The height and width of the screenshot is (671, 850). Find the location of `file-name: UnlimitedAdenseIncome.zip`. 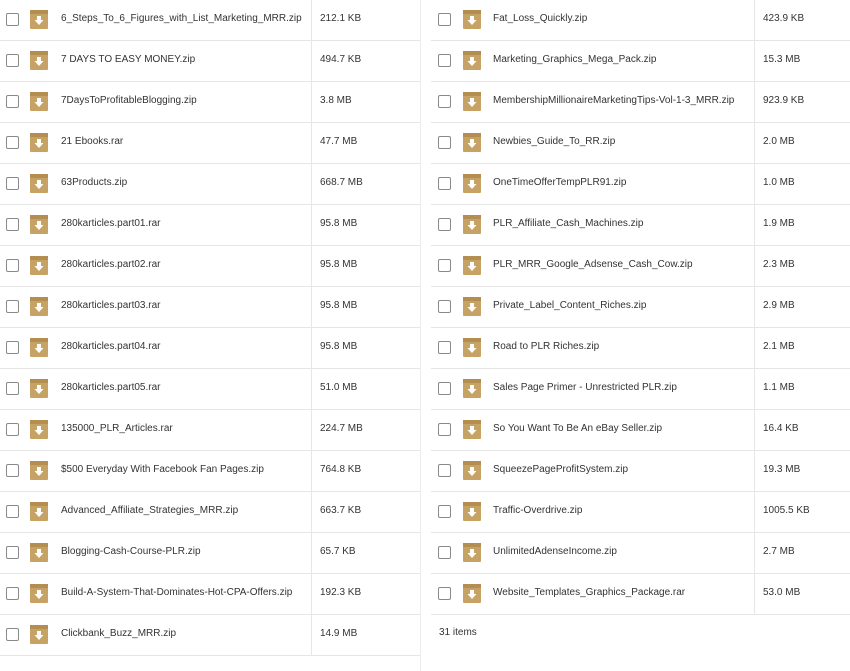

file-name: UnlimitedAdenseIncome.zip is located at coordinates (555, 551).